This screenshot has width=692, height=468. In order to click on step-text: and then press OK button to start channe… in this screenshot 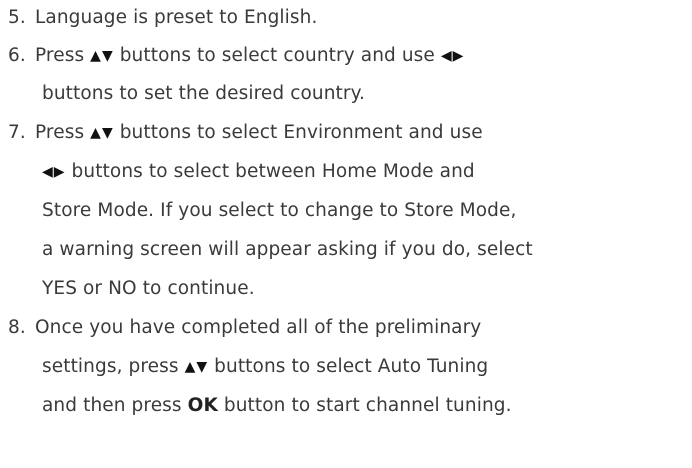, I will do `click(277, 406)`.